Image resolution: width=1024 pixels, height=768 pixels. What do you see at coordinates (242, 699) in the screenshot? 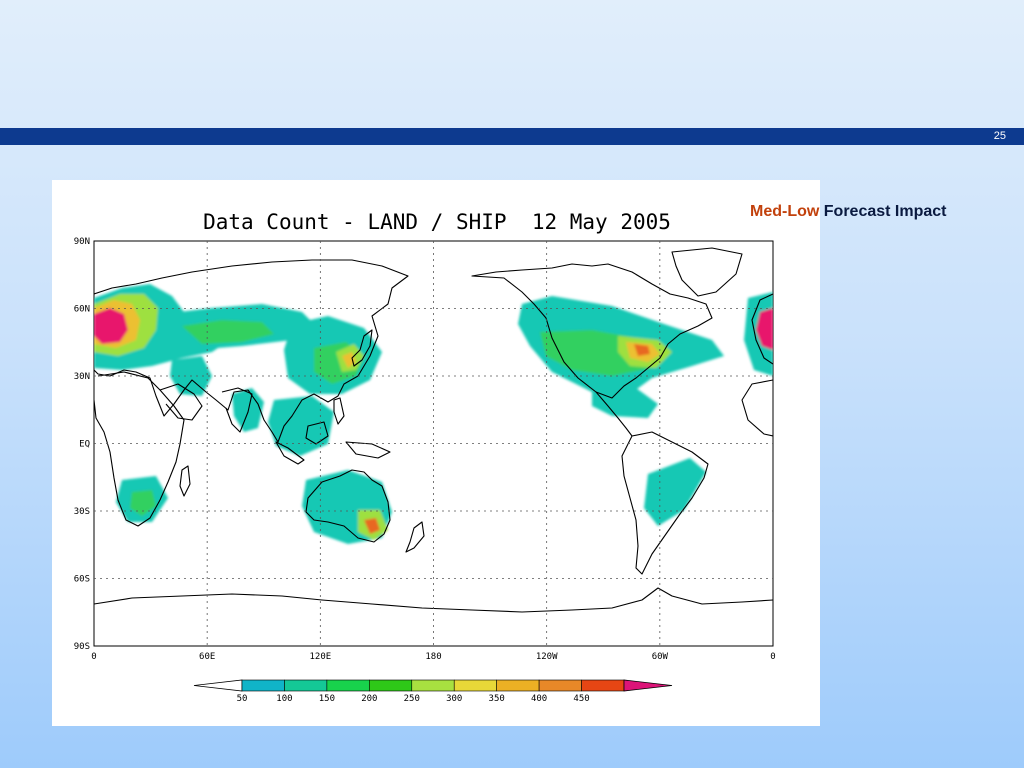
I see `colorbar-label: 50` at bounding box center [242, 699].